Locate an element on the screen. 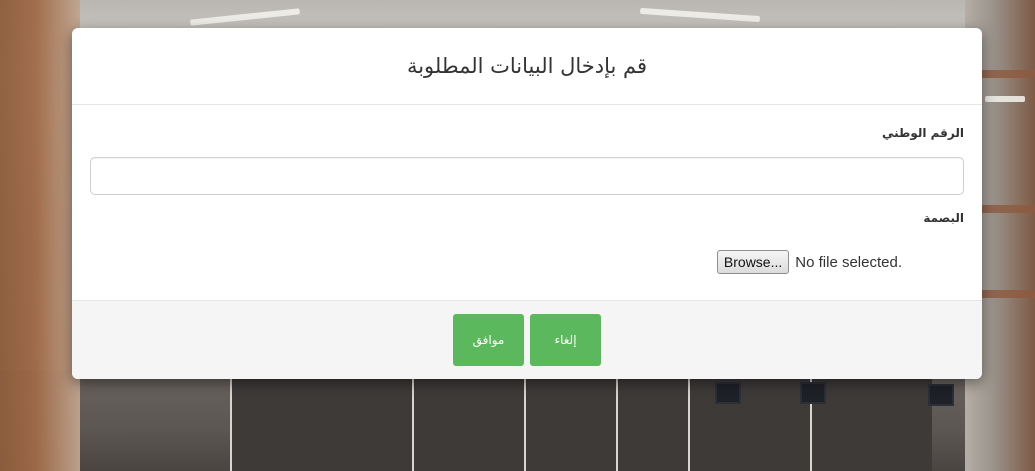 This screenshot has width=1035, height=471. fingerprint-label: البصمة is located at coordinates (943, 218).